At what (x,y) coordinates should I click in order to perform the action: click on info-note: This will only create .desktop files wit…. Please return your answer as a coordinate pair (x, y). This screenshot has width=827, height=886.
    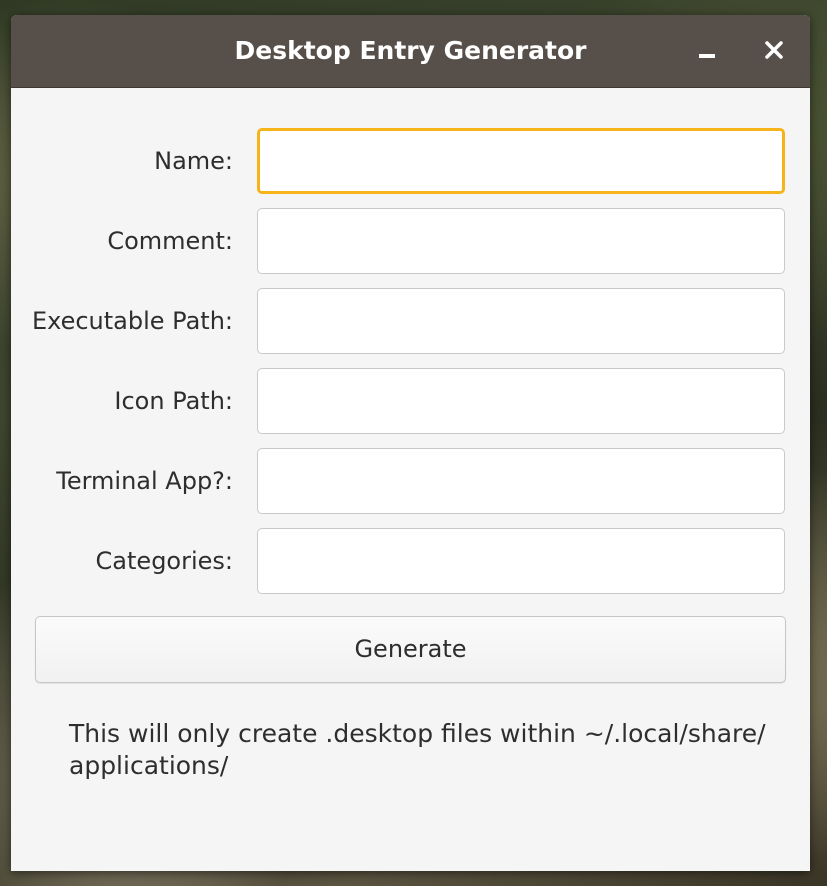
    Looking at the image, I should click on (429, 750).